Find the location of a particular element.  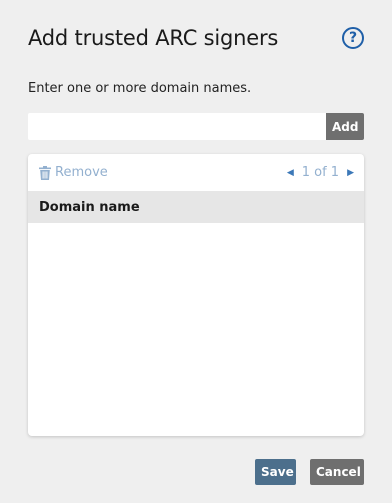

list-toolbar: Remove ◀ 1 of 1 ▶ is located at coordinates (196, 172).